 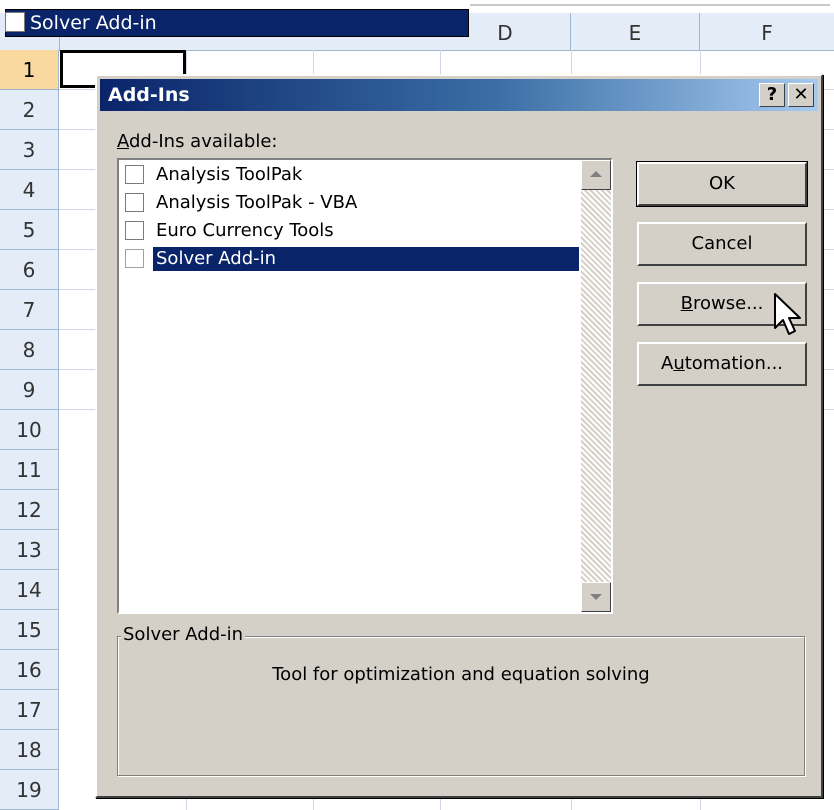 What do you see at coordinates (229, 174) in the screenshot?
I see `list-item-label: Analysis ToolPak` at bounding box center [229, 174].